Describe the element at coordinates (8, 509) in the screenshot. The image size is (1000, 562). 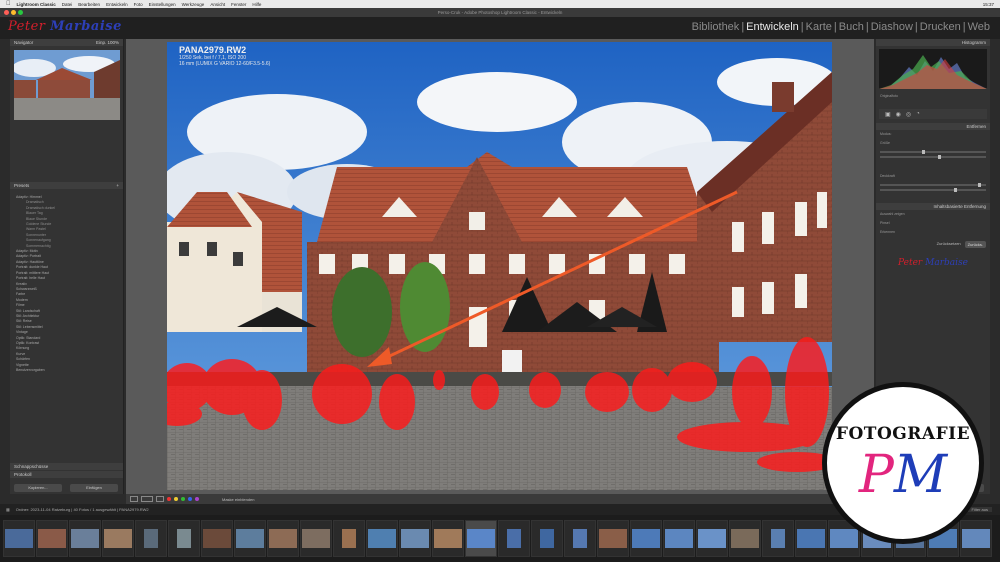
I see `filmstrip-grid-icon: ▦` at that location.